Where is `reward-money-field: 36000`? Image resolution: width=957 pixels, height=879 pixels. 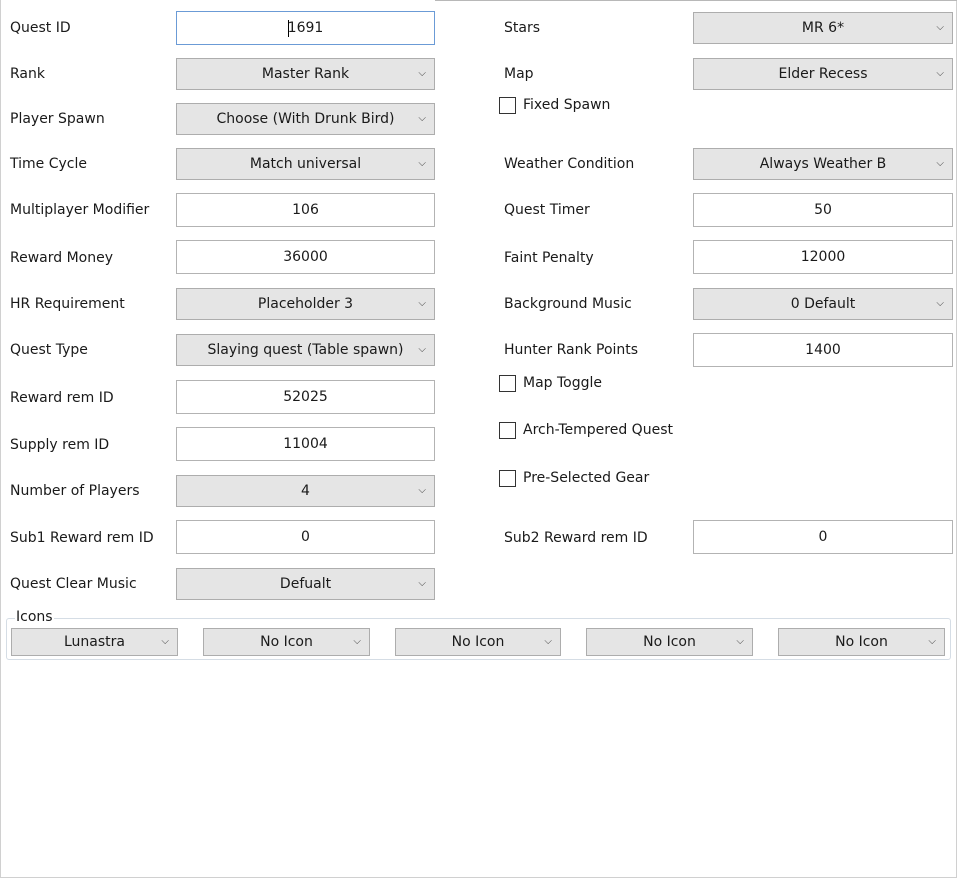 reward-money-field: 36000 is located at coordinates (305, 257).